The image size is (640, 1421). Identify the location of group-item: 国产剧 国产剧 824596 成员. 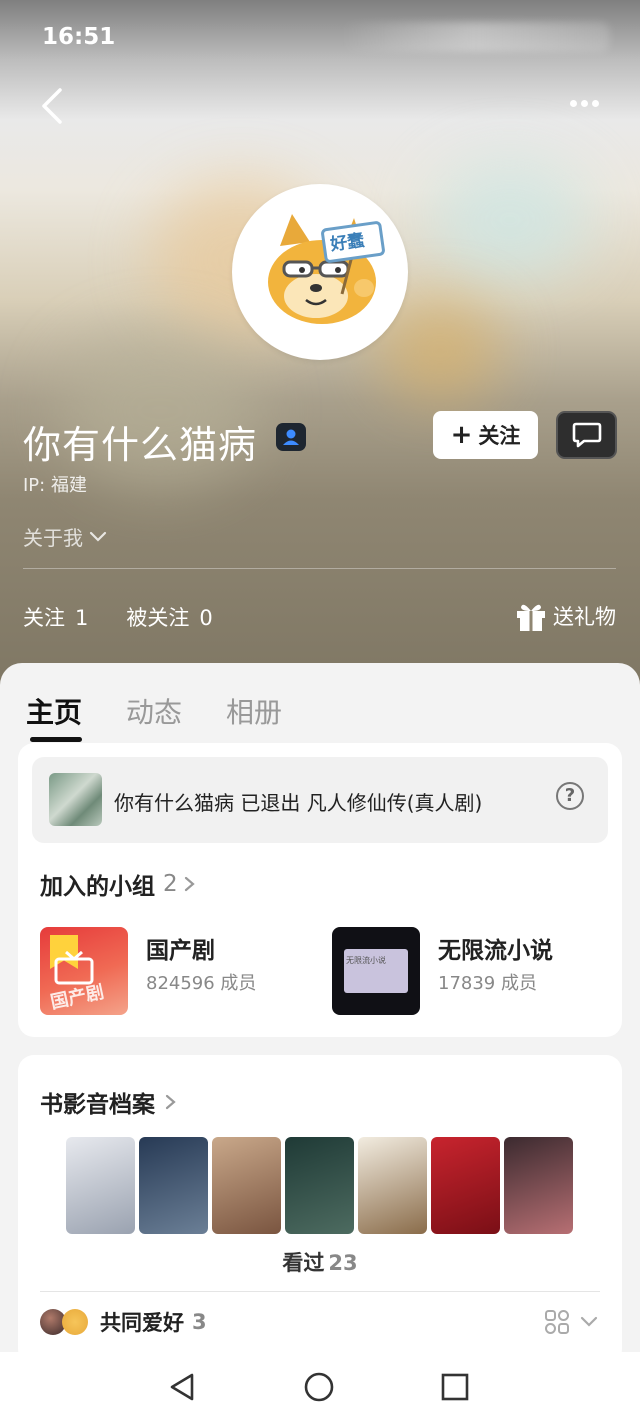
(175, 972).